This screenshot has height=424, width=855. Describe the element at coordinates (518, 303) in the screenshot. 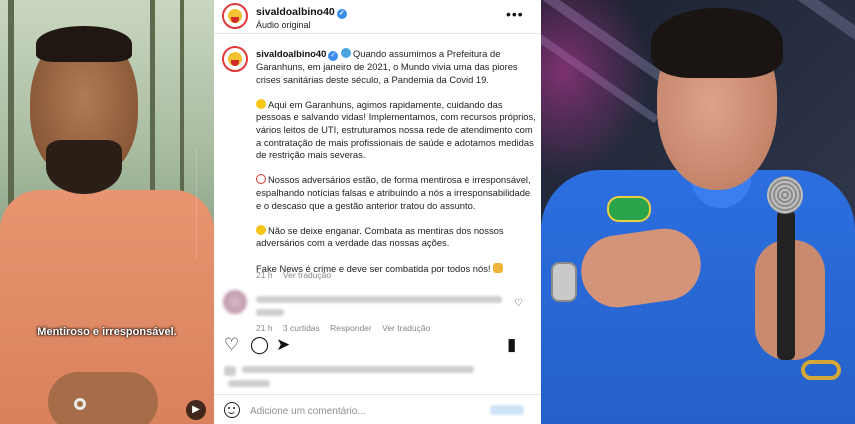

I see `comment-like-heart-icon: ♡` at that location.